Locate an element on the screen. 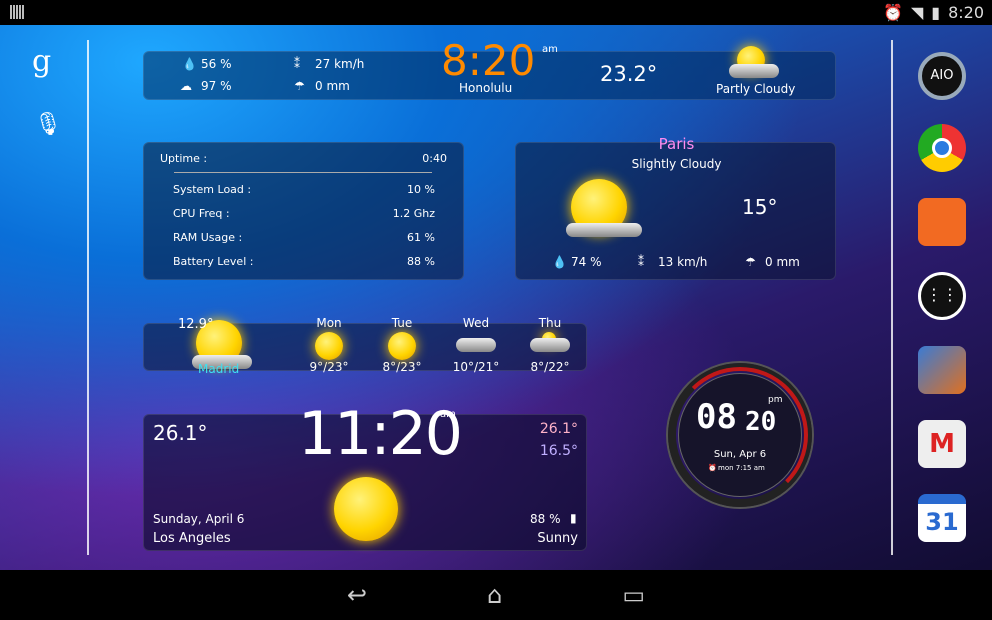  home-button: ⌂ is located at coordinates (494, 595).